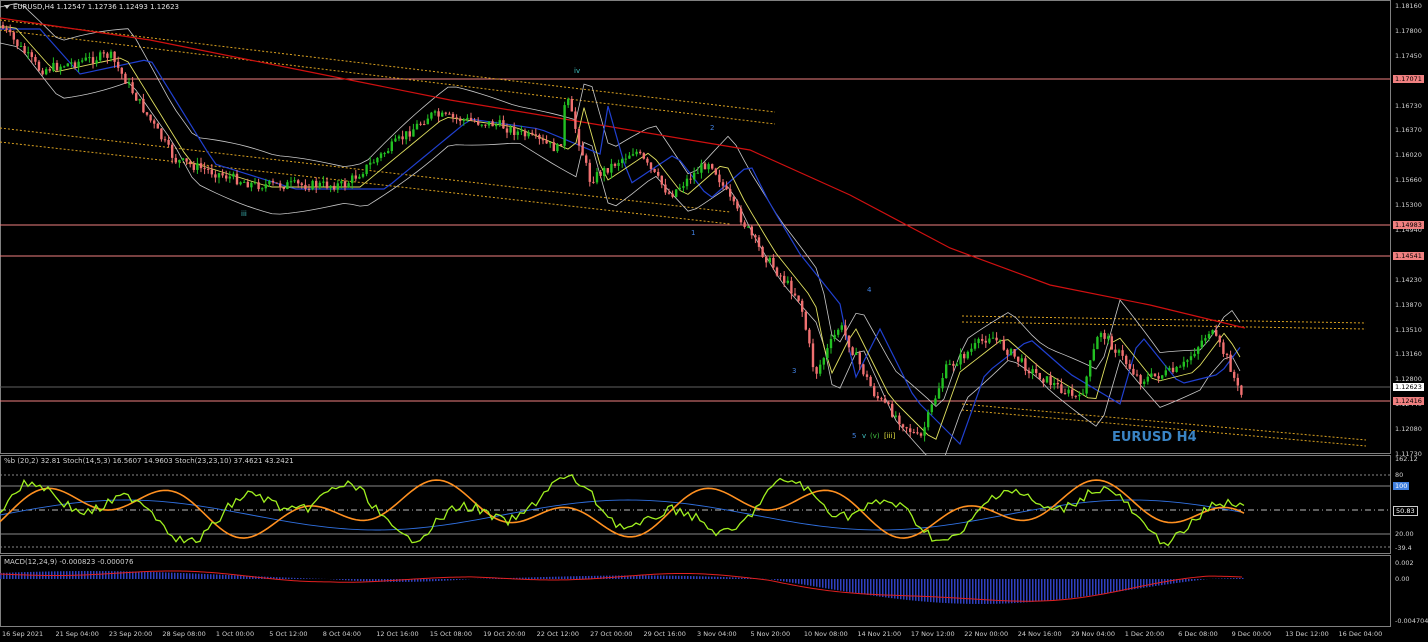 Image resolution: width=1428 pixels, height=642 pixels. What do you see at coordinates (1408, 387) in the screenshot?
I see `price-tag: 1.12623` at bounding box center [1408, 387].